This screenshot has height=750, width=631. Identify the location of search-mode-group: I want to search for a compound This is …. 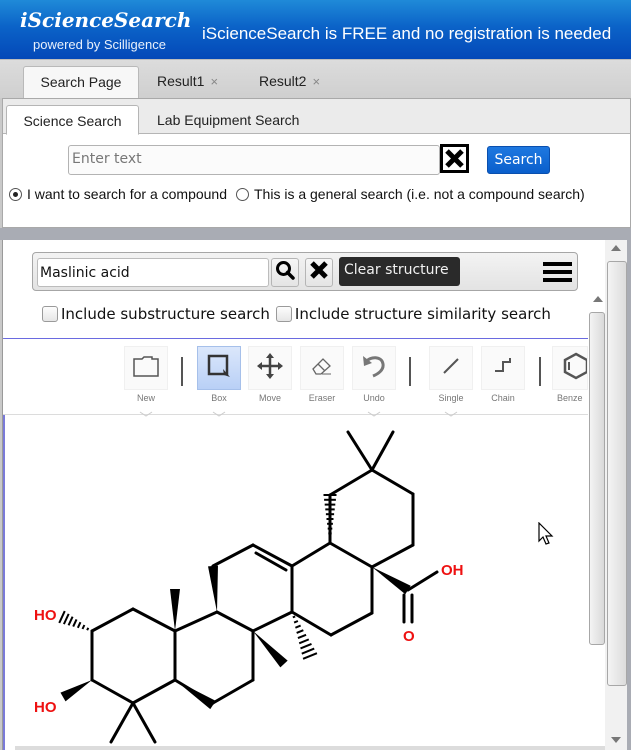
(297, 194).